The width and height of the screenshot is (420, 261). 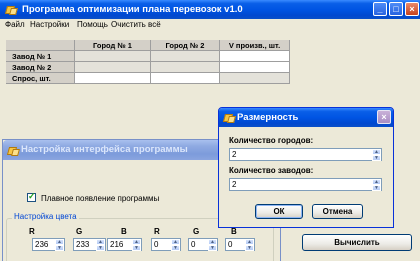 I want to click on size-dialog-icon, so click(x=228, y=117).